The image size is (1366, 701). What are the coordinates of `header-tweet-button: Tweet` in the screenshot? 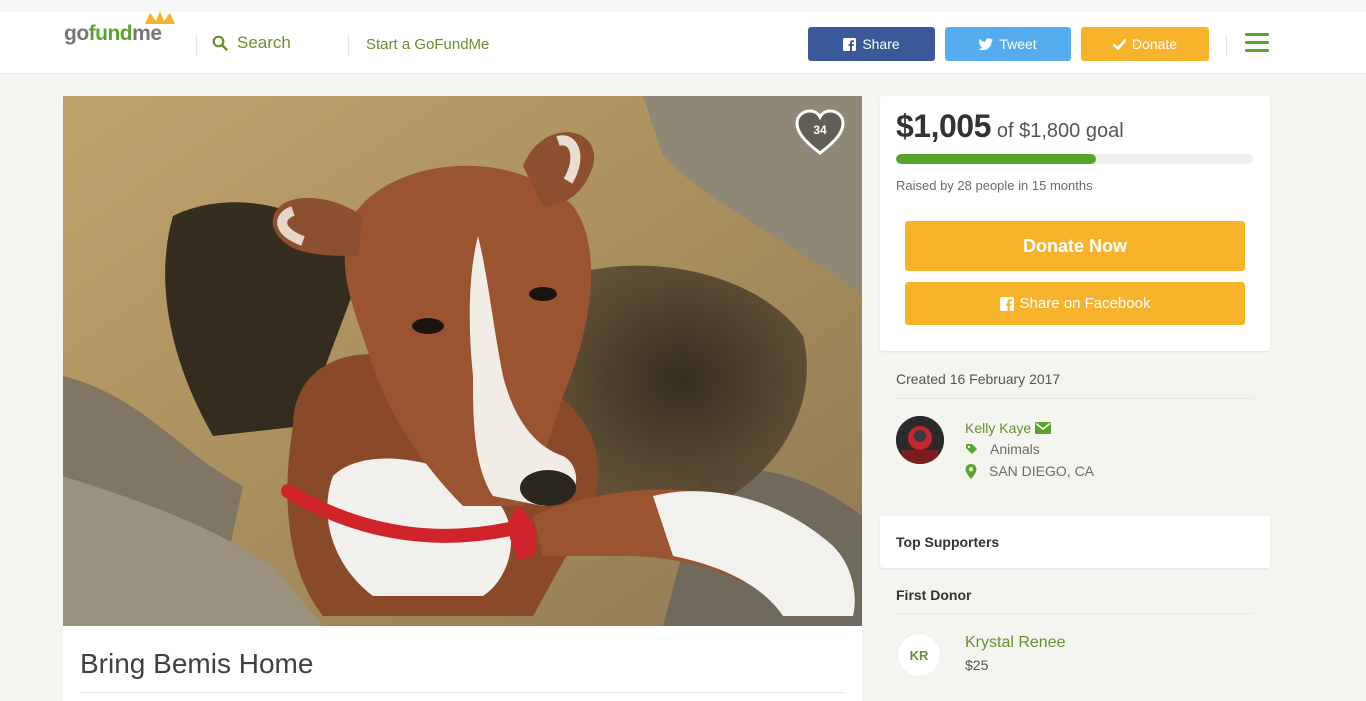 It's located at (1008, 44).